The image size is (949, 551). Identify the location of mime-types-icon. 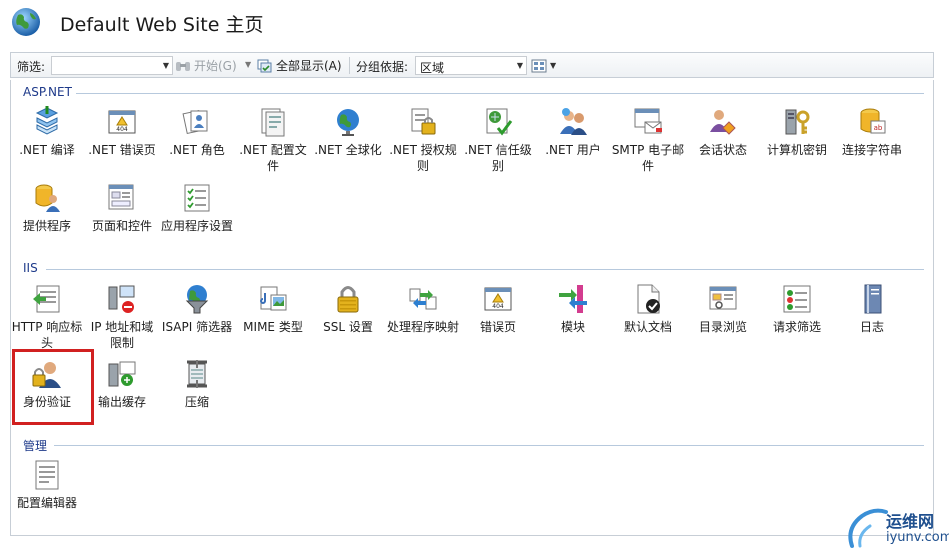
(273, 298).